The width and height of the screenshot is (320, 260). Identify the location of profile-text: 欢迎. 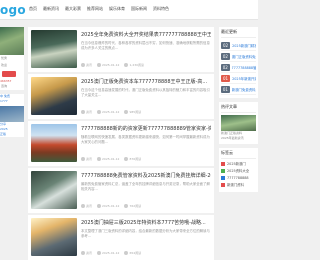
(4, 65).